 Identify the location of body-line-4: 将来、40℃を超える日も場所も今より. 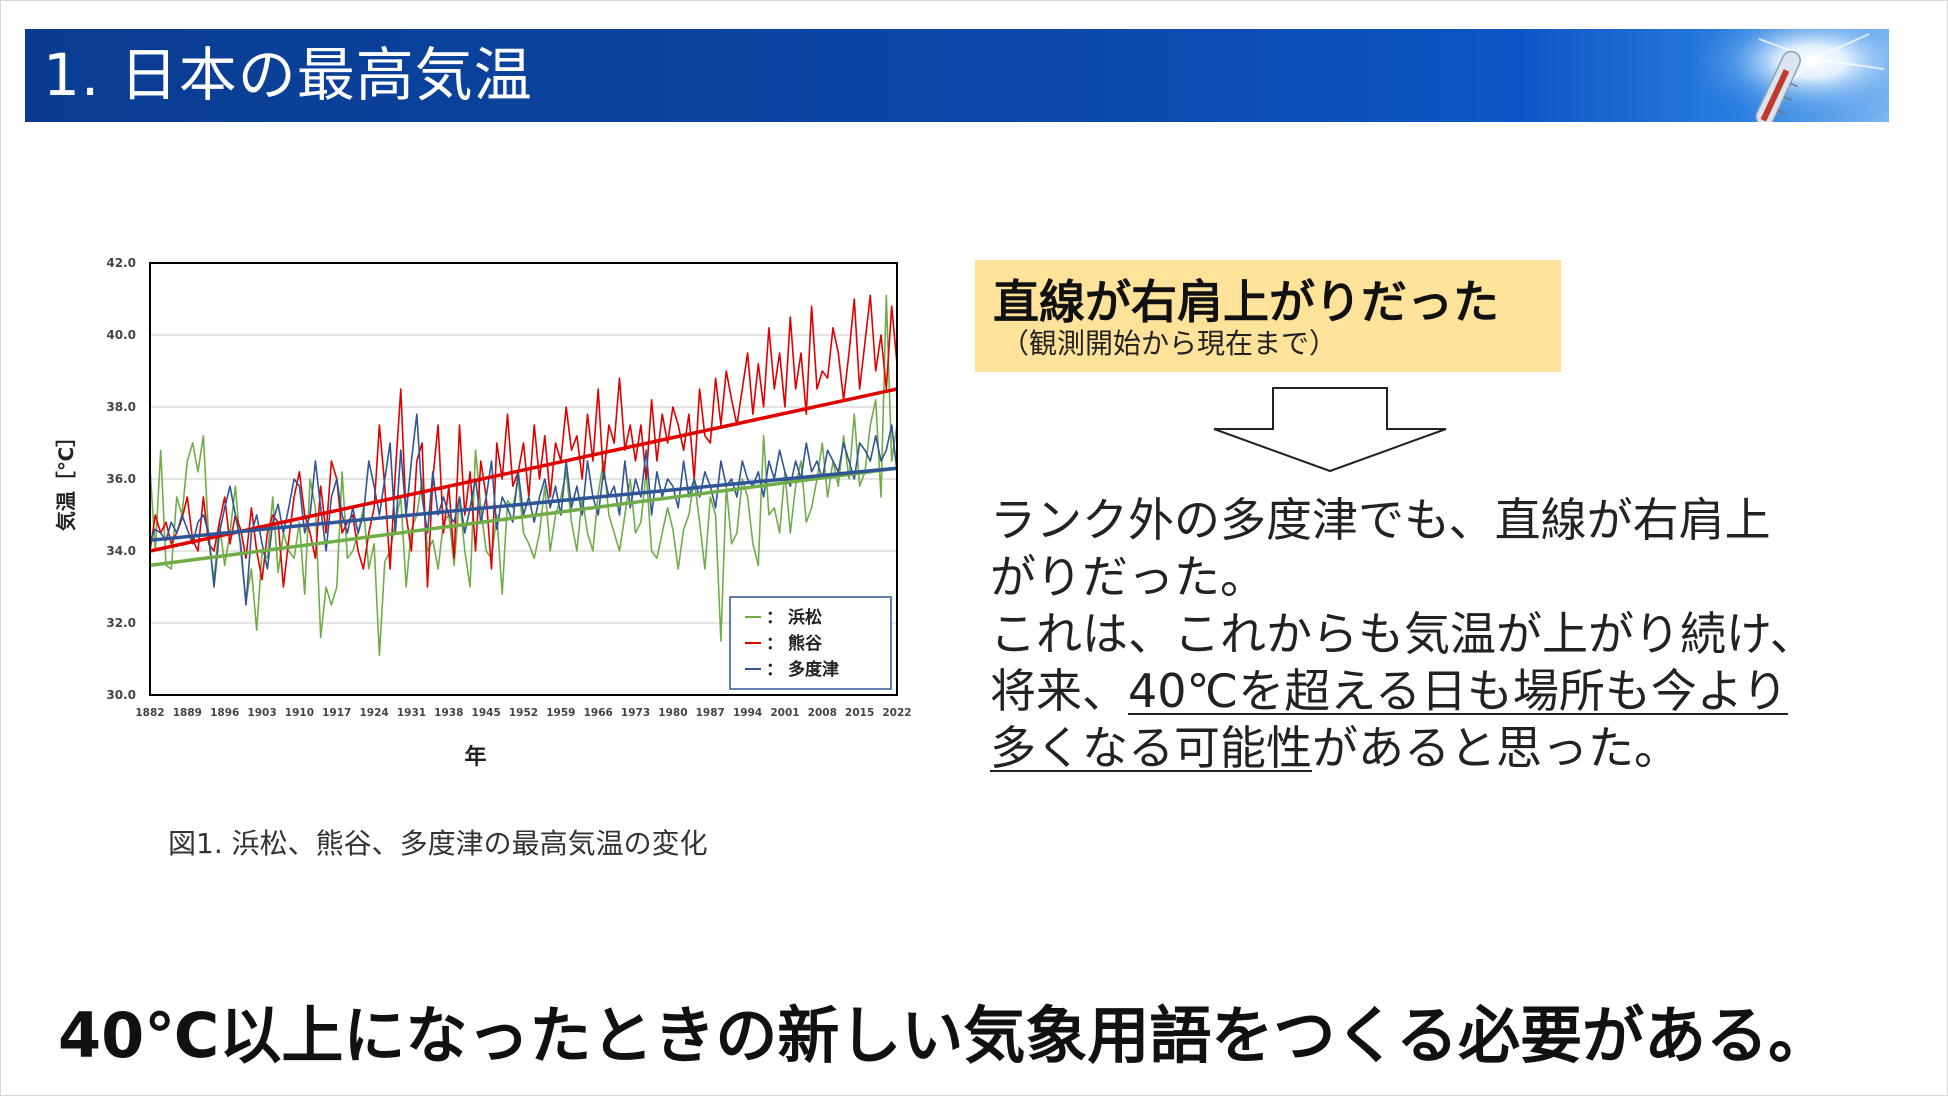
(1440, 691).